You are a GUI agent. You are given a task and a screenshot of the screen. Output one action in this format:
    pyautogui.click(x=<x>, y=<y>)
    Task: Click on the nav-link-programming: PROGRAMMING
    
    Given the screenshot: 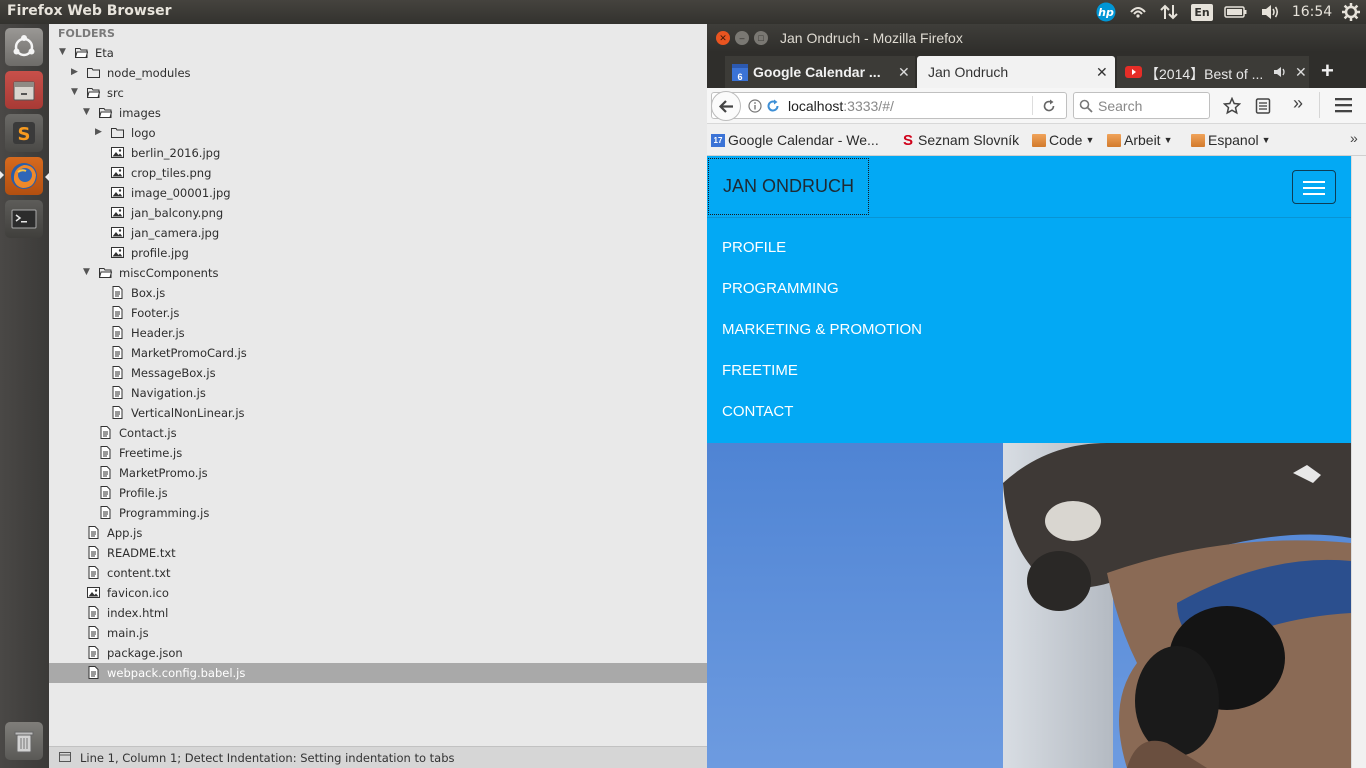 What is the action you would take?
    pyautogui.click(x=780, y=288)
    